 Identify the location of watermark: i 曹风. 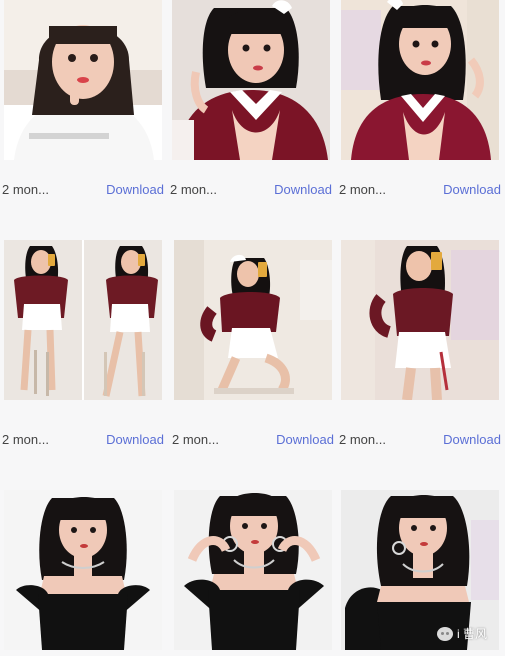
(461, 633).